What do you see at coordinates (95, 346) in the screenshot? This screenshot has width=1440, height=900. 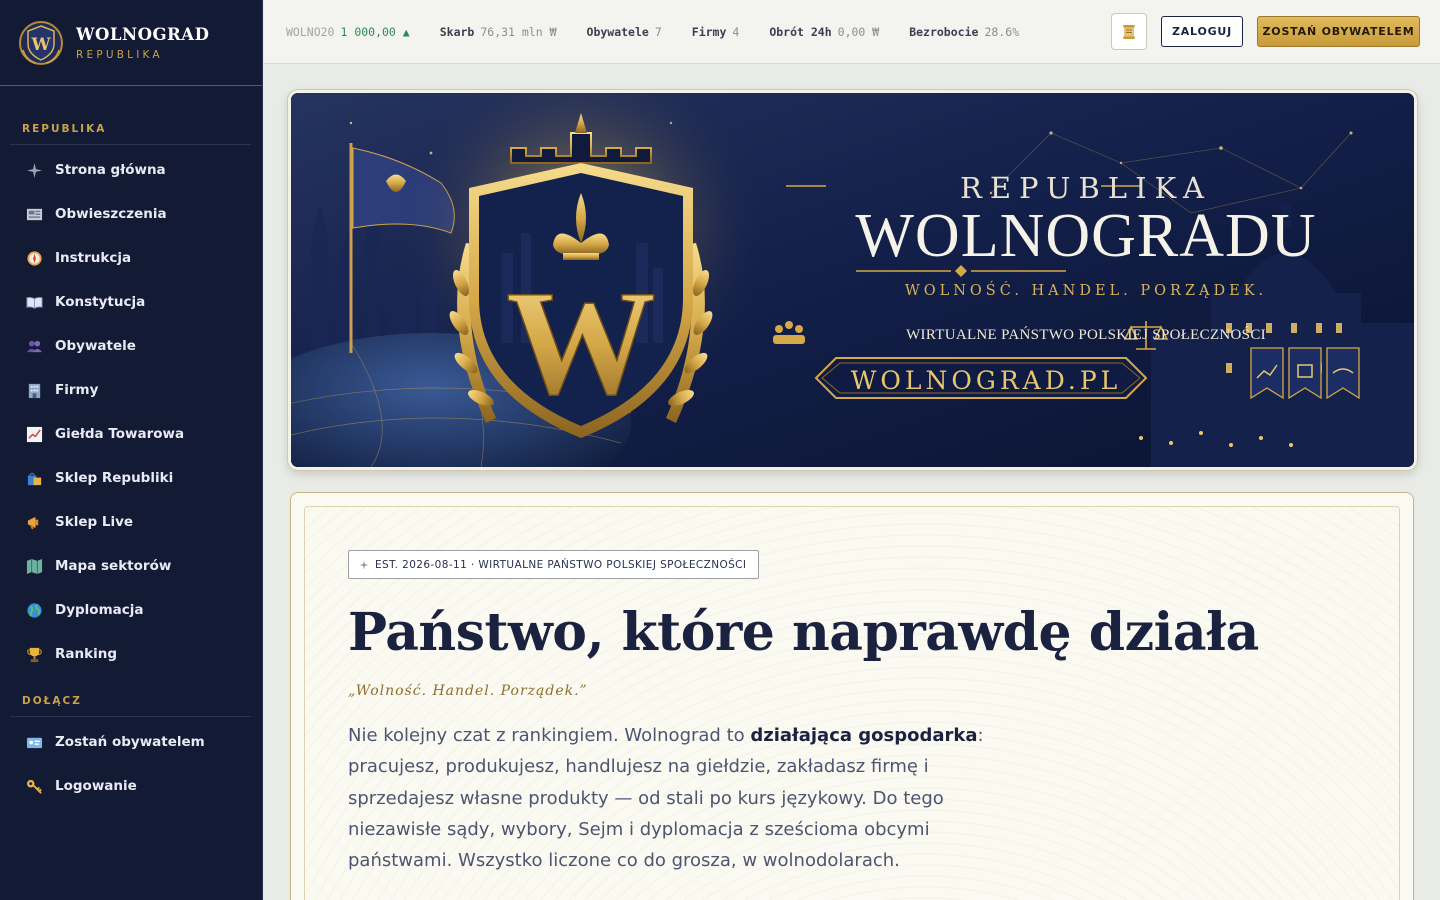 I see `sidebar-item-label: Obywatele` at bounding box center [95, 346].